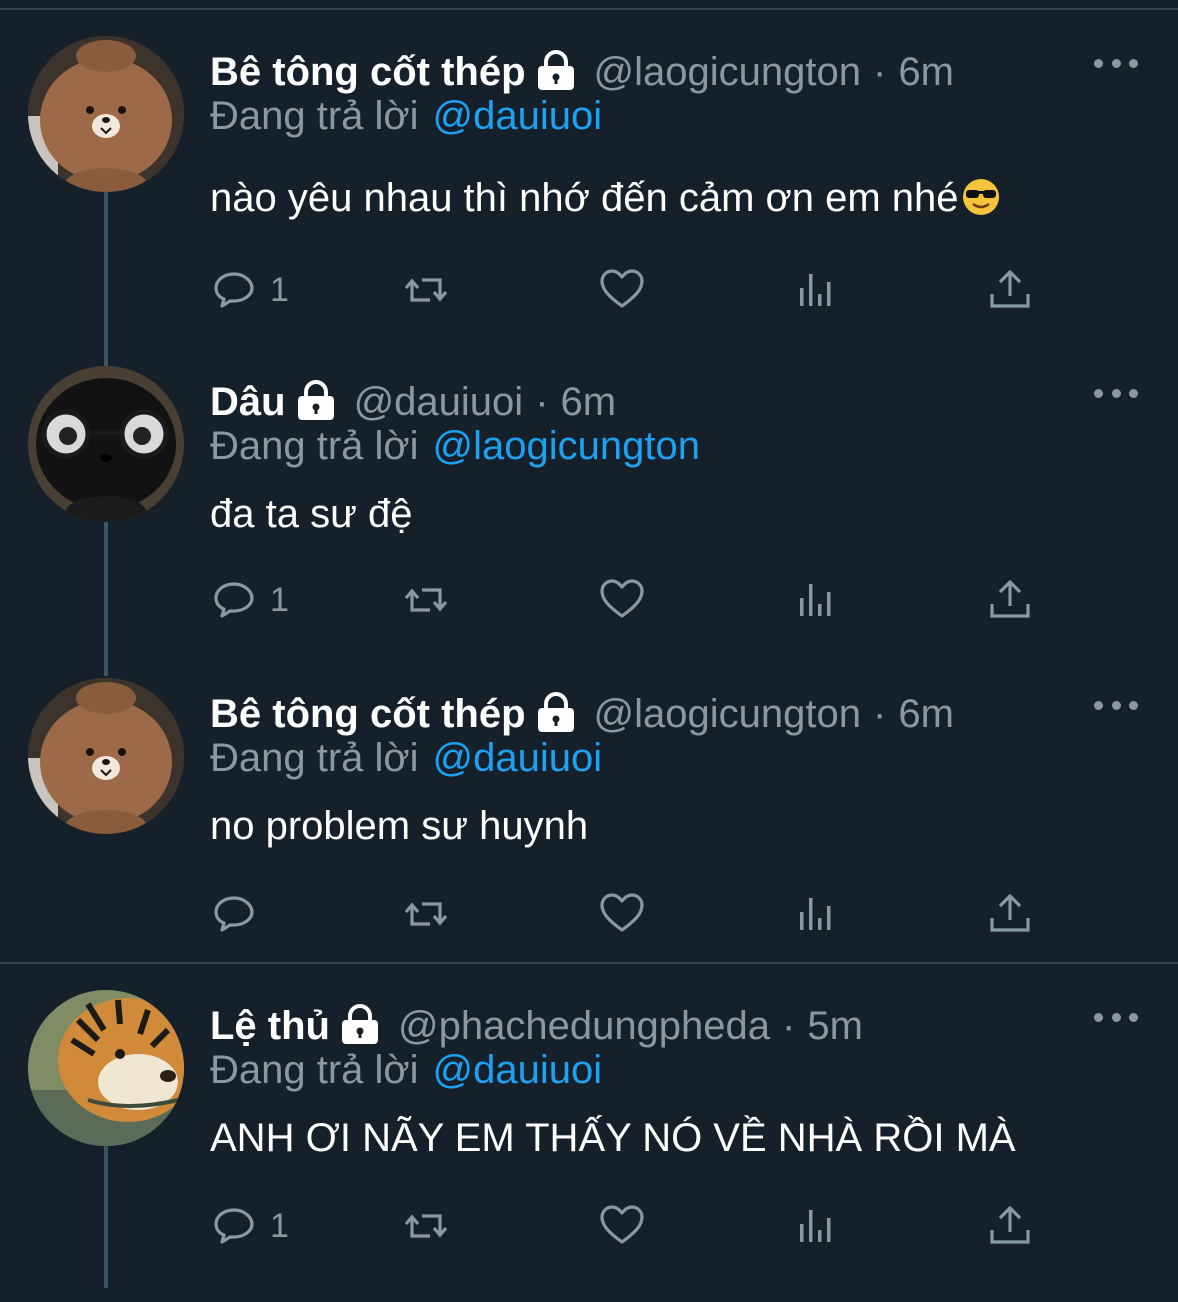 The image size is (1178, 1302). I want to click on reply-context: Đang trả lời @laogicungton, so click(455, 446).